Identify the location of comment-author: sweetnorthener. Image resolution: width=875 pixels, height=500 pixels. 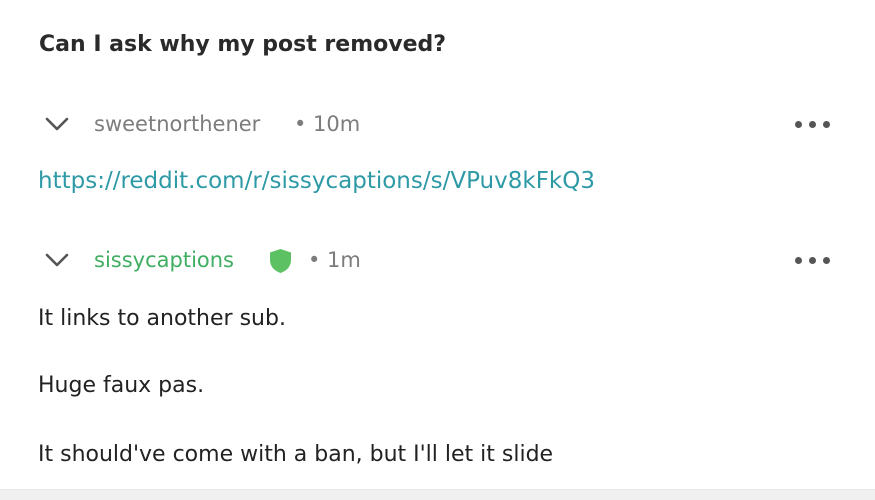
(177, 124).